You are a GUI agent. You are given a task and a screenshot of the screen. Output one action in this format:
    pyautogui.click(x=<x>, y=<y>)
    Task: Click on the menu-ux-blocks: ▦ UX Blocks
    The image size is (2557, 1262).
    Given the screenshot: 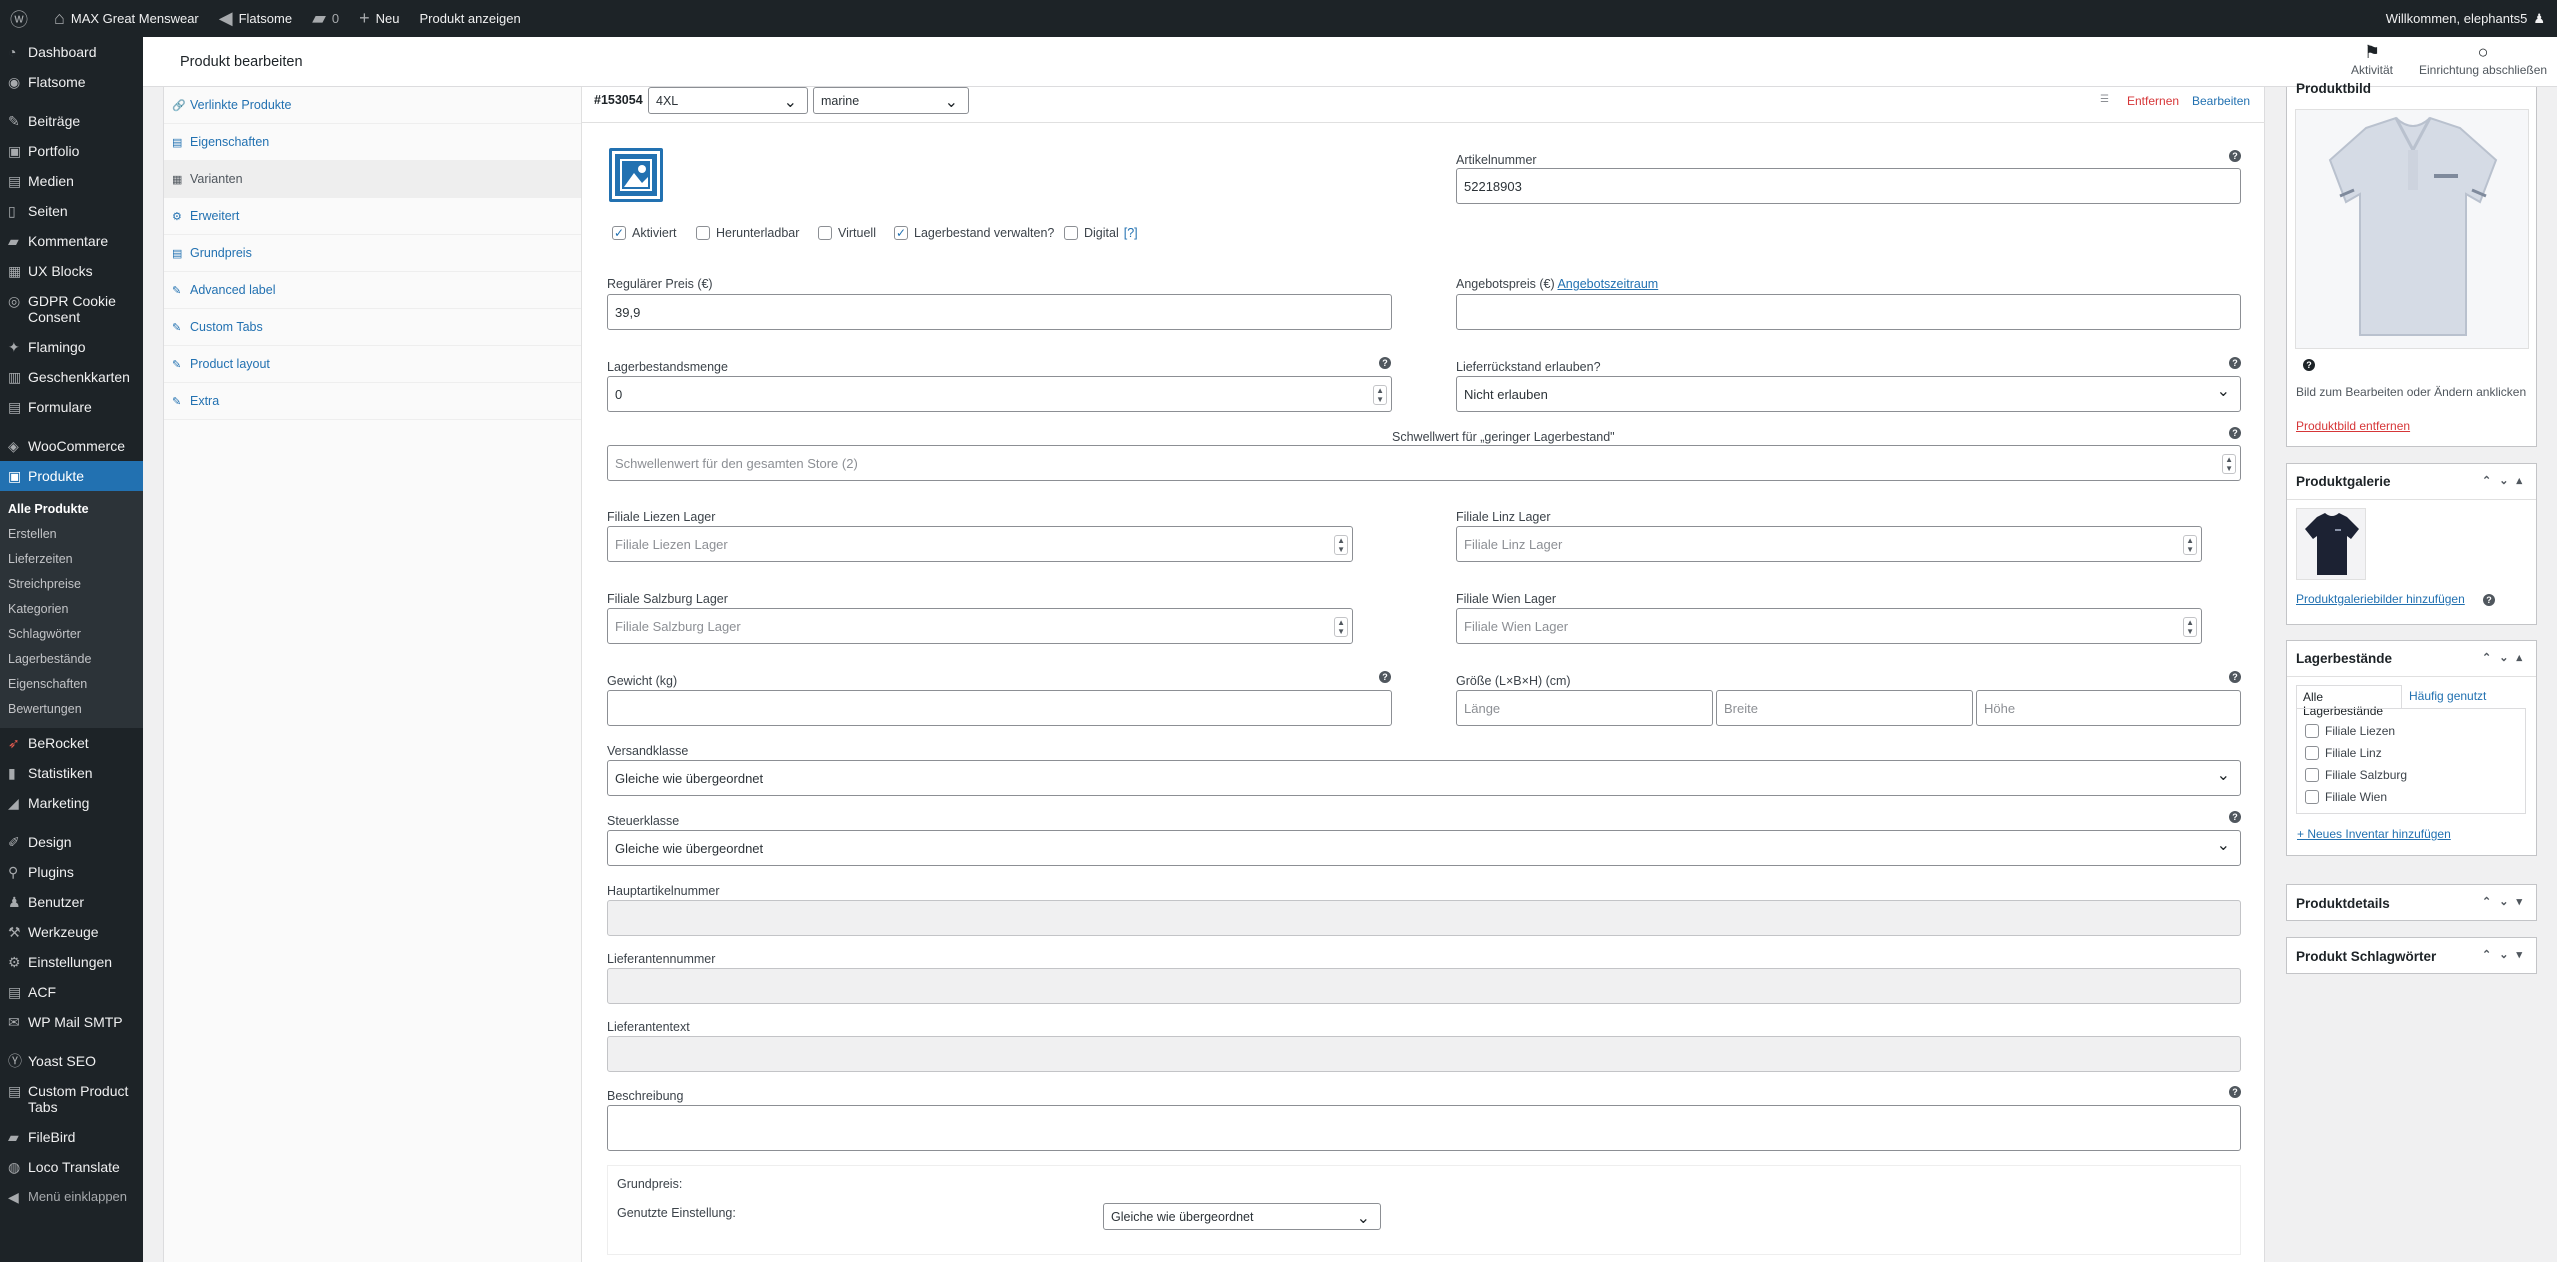 What is the action you would take?
    pyautogui.click(x=71, y=271)
    